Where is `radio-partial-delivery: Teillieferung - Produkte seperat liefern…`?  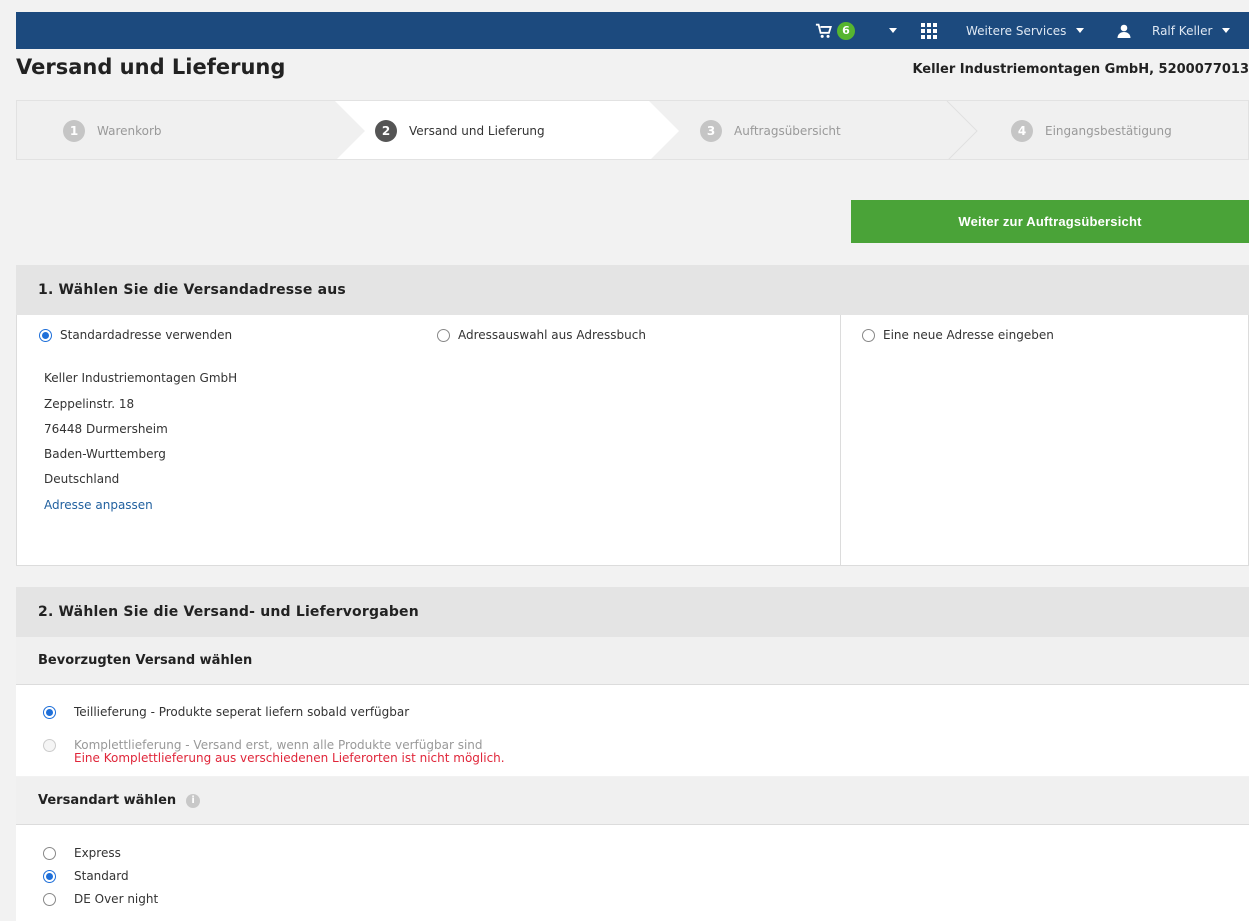
radio-partial-delivery: Teillieferung - Produkte seperat liefern… is located at coordinates (226, 712).